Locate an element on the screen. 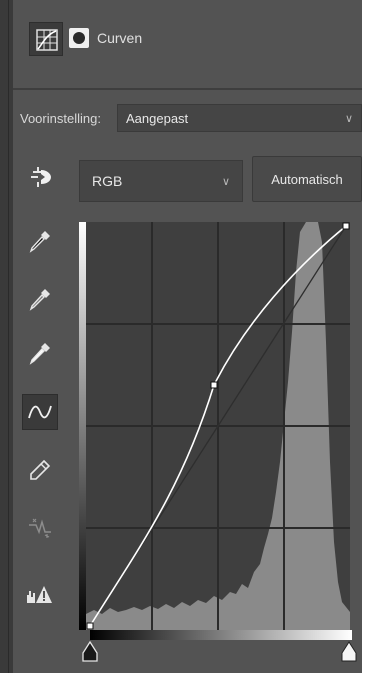  input-gradient-bar is located at coordinates (221, 635).